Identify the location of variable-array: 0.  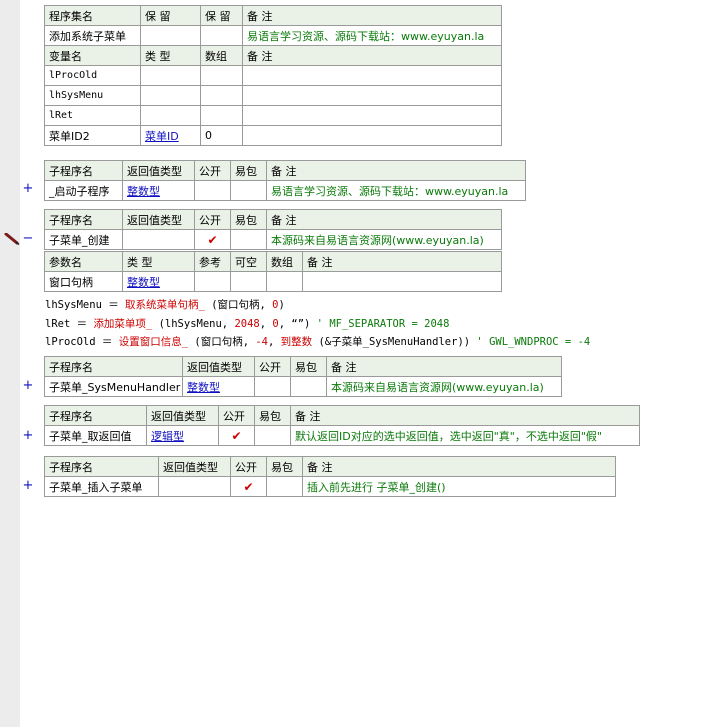
(221, 135).